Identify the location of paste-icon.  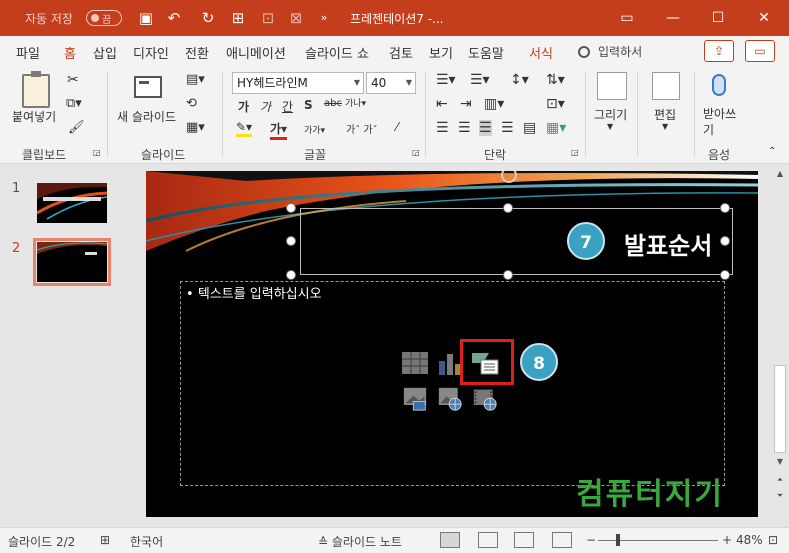
(36, 89).